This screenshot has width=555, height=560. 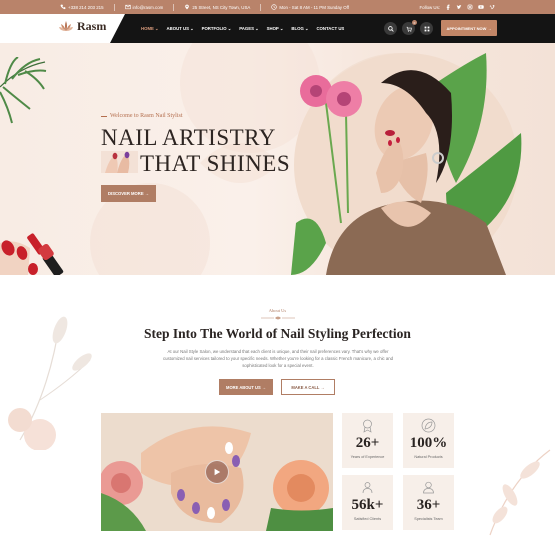 I want to click on email-info: info@rasm.com, so click(x=144, y=7).